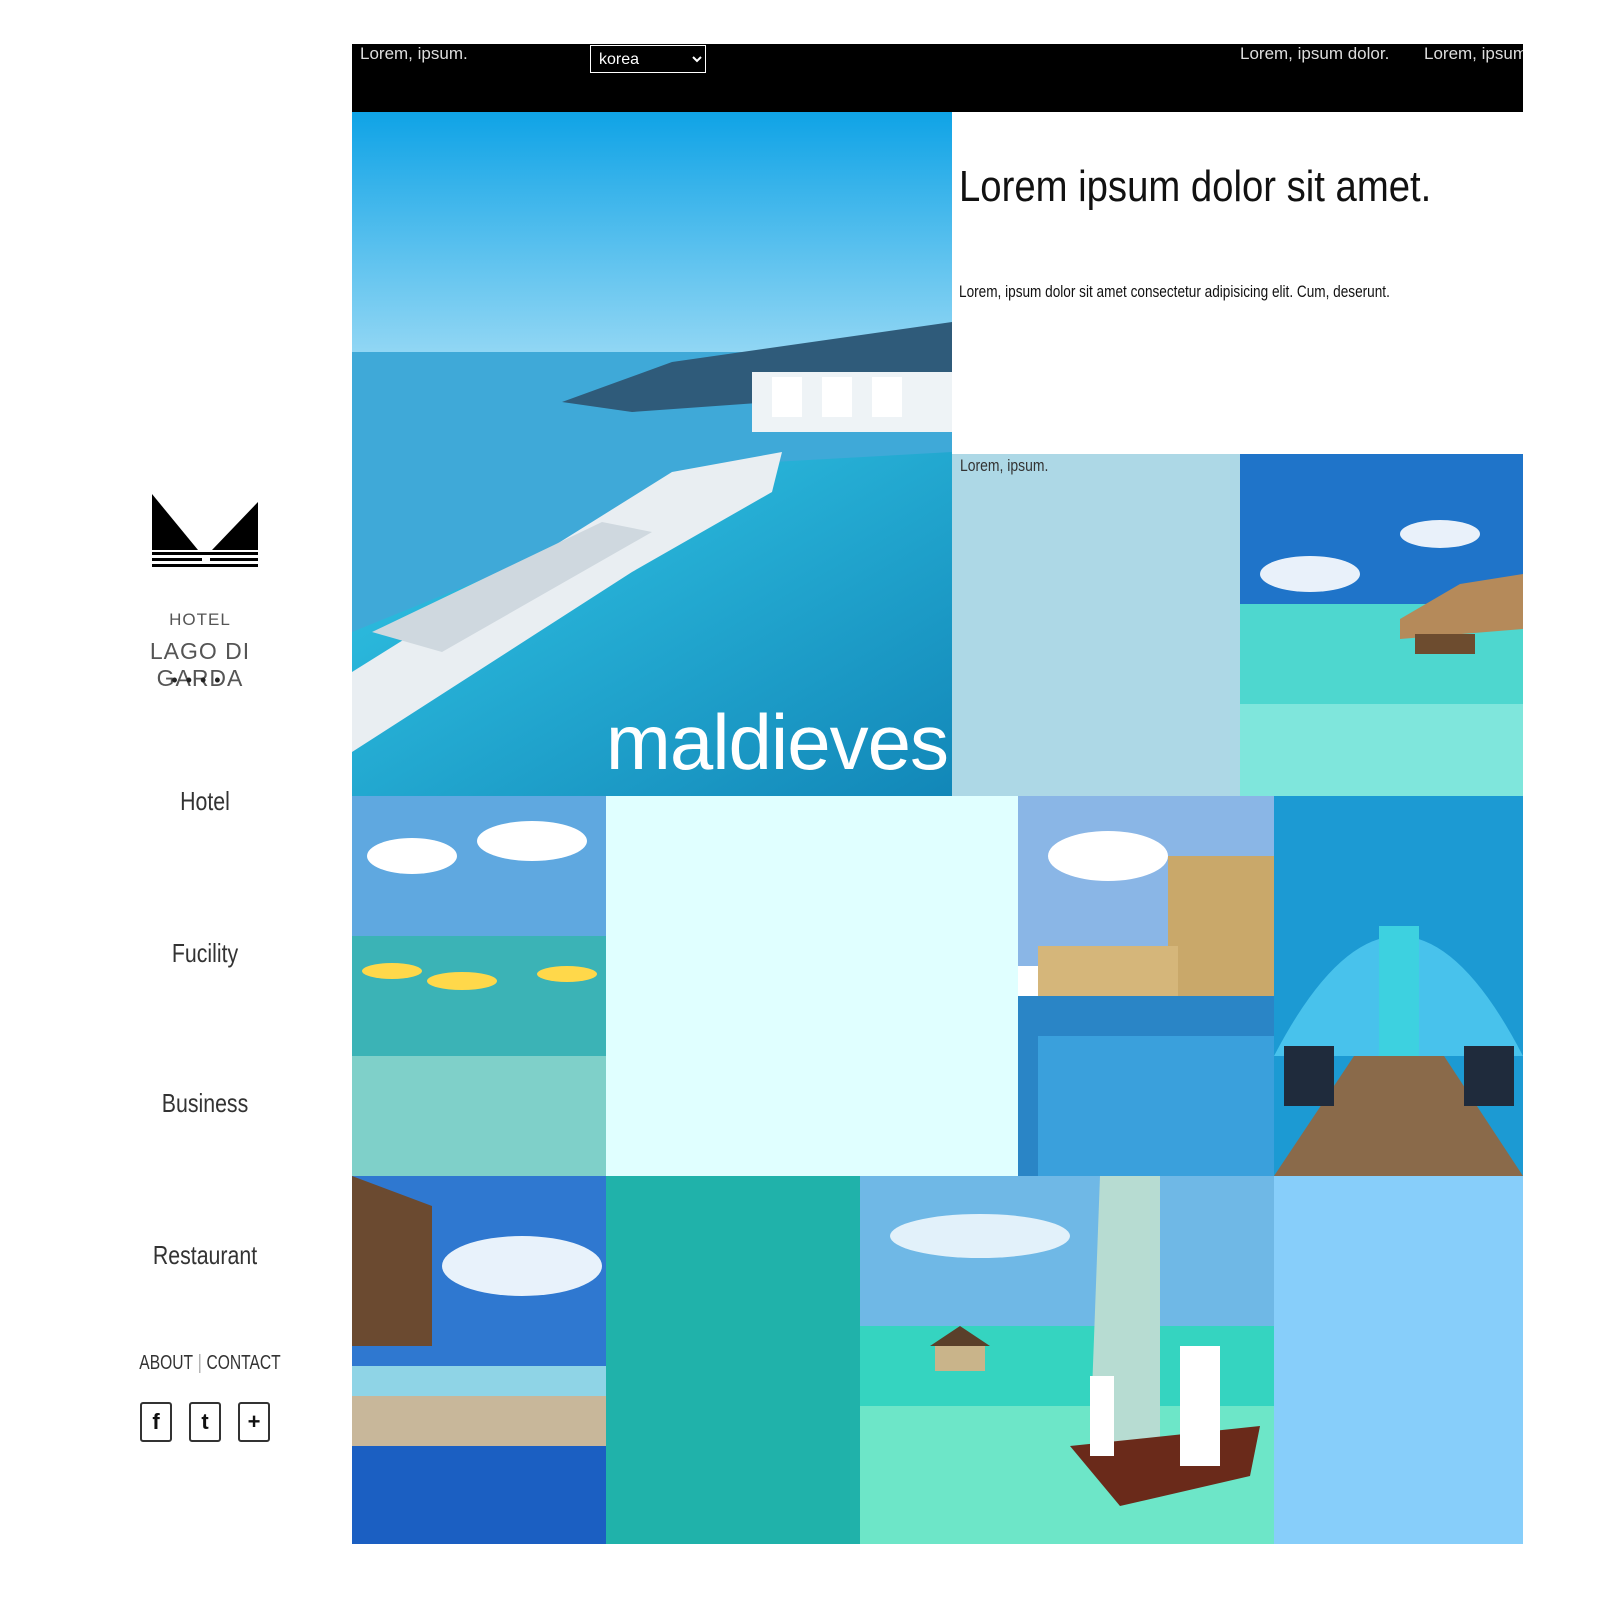 This screenshot has width=1615, height=1615. Describe the element at coordinates (200, 680) in the screenshot. I see `brand-stars: ••••` at that location.